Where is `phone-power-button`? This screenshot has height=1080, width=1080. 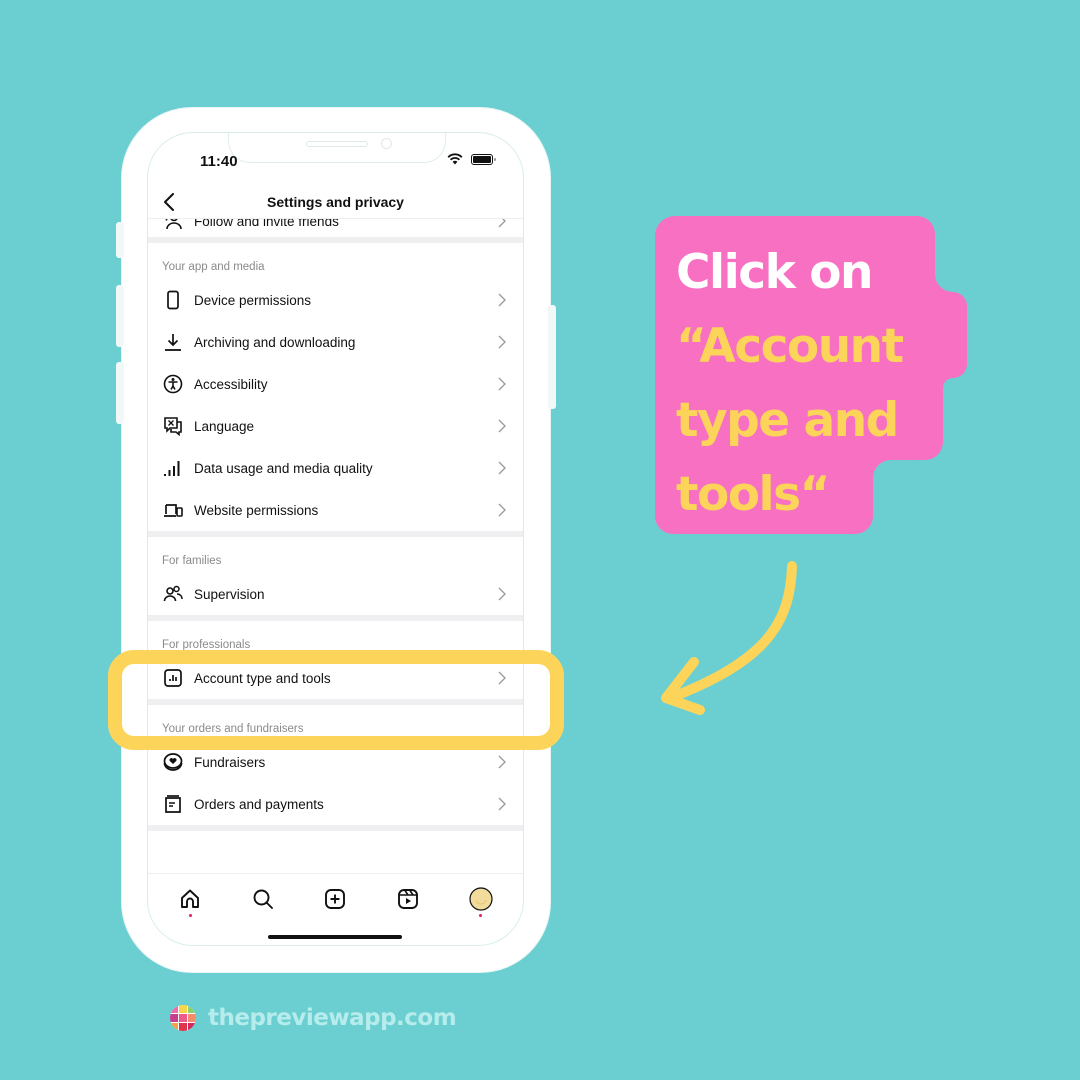 phone-power-button is located at coordinates (552, 357).